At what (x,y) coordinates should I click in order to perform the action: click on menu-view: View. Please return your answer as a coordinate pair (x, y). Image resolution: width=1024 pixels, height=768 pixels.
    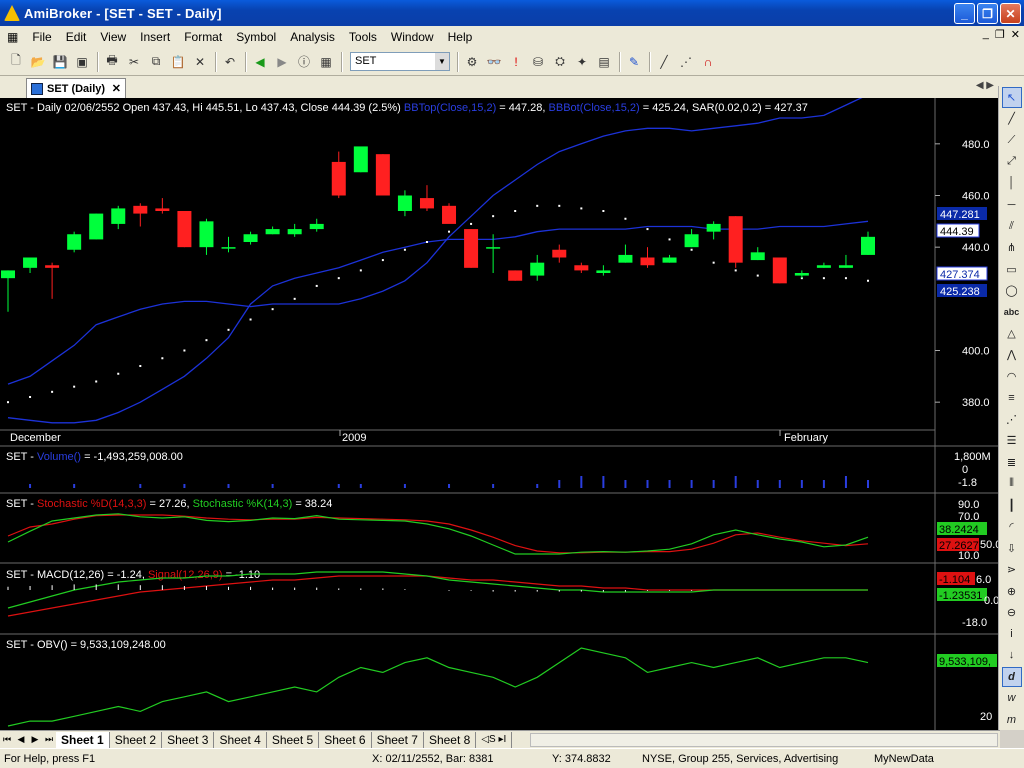
    Looking at the image, I should click on (113, 37).